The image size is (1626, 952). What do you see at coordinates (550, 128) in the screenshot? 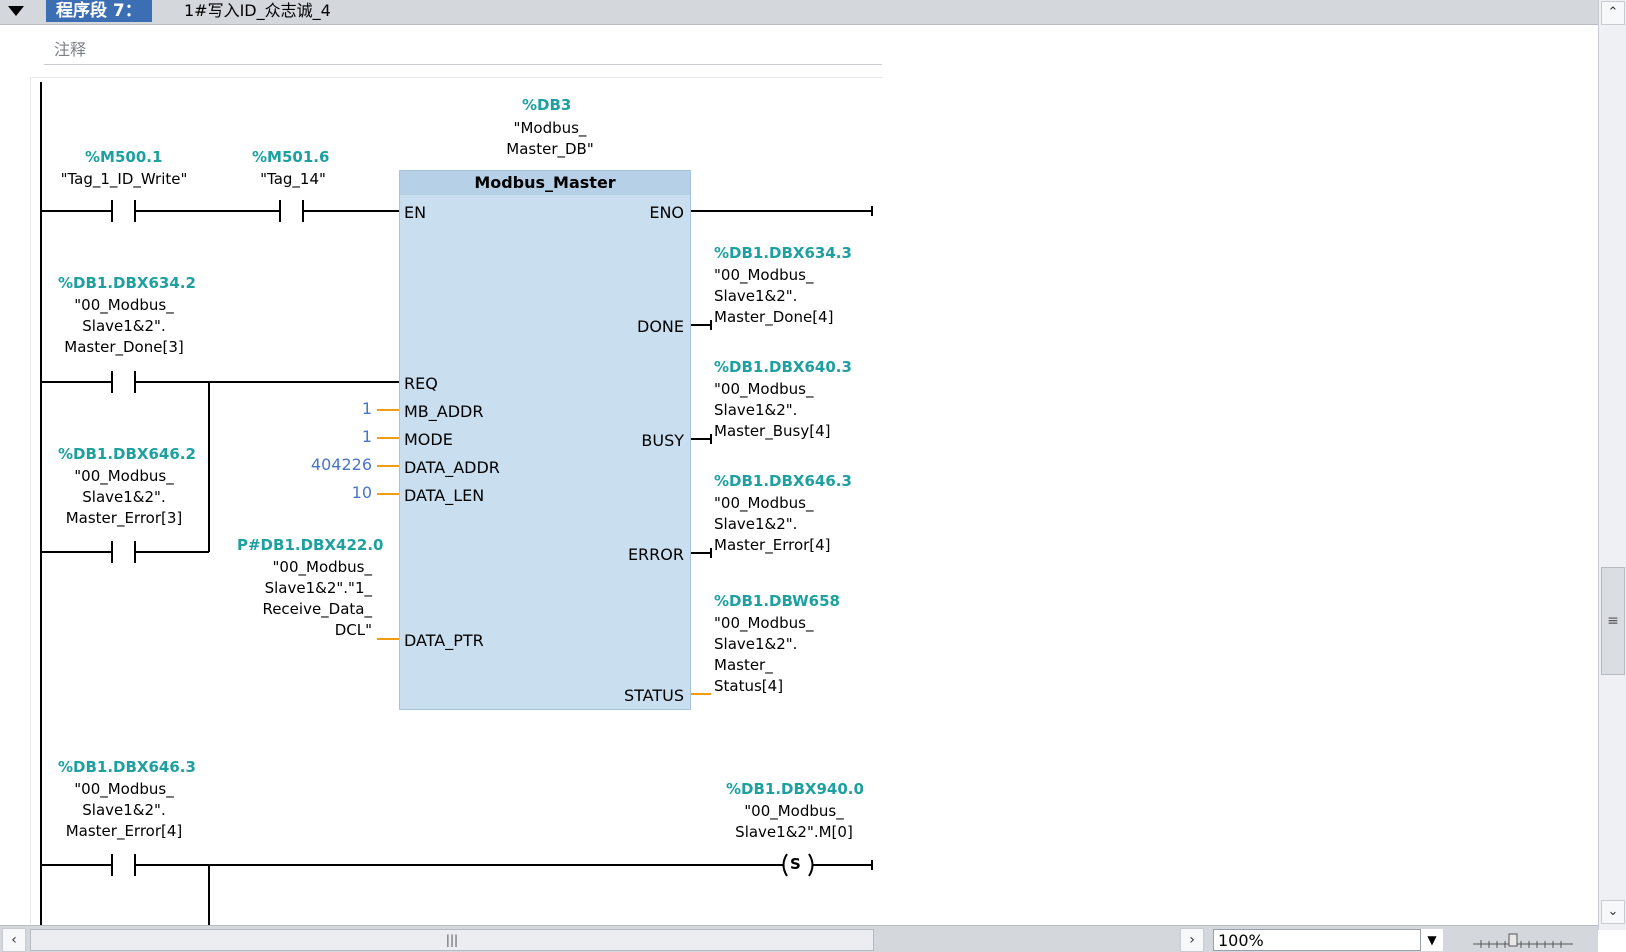
I see `instance-db-name-1: "Modbus_` at bounding box center [550, 128].